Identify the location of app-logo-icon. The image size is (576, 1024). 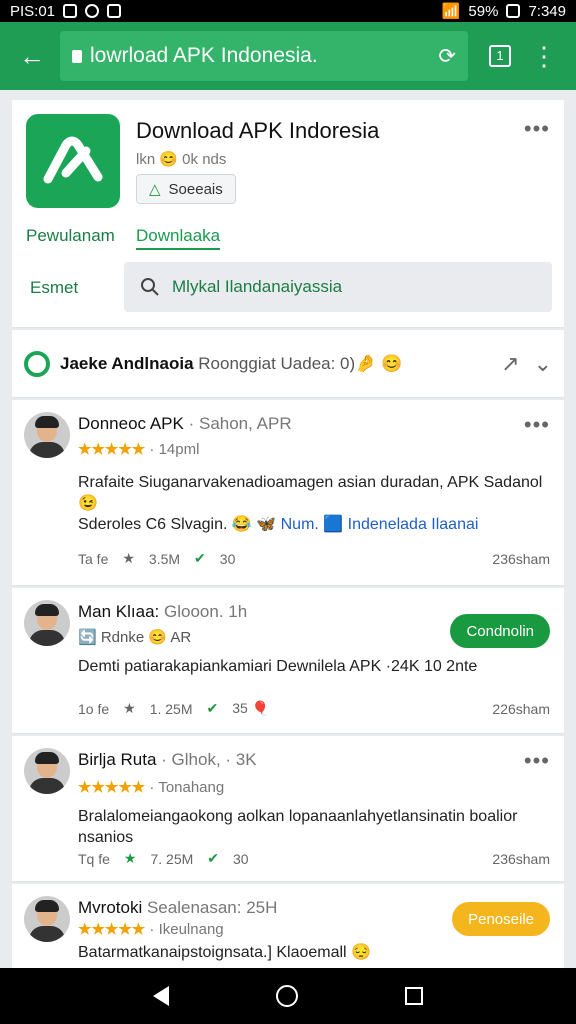
(73, 160).